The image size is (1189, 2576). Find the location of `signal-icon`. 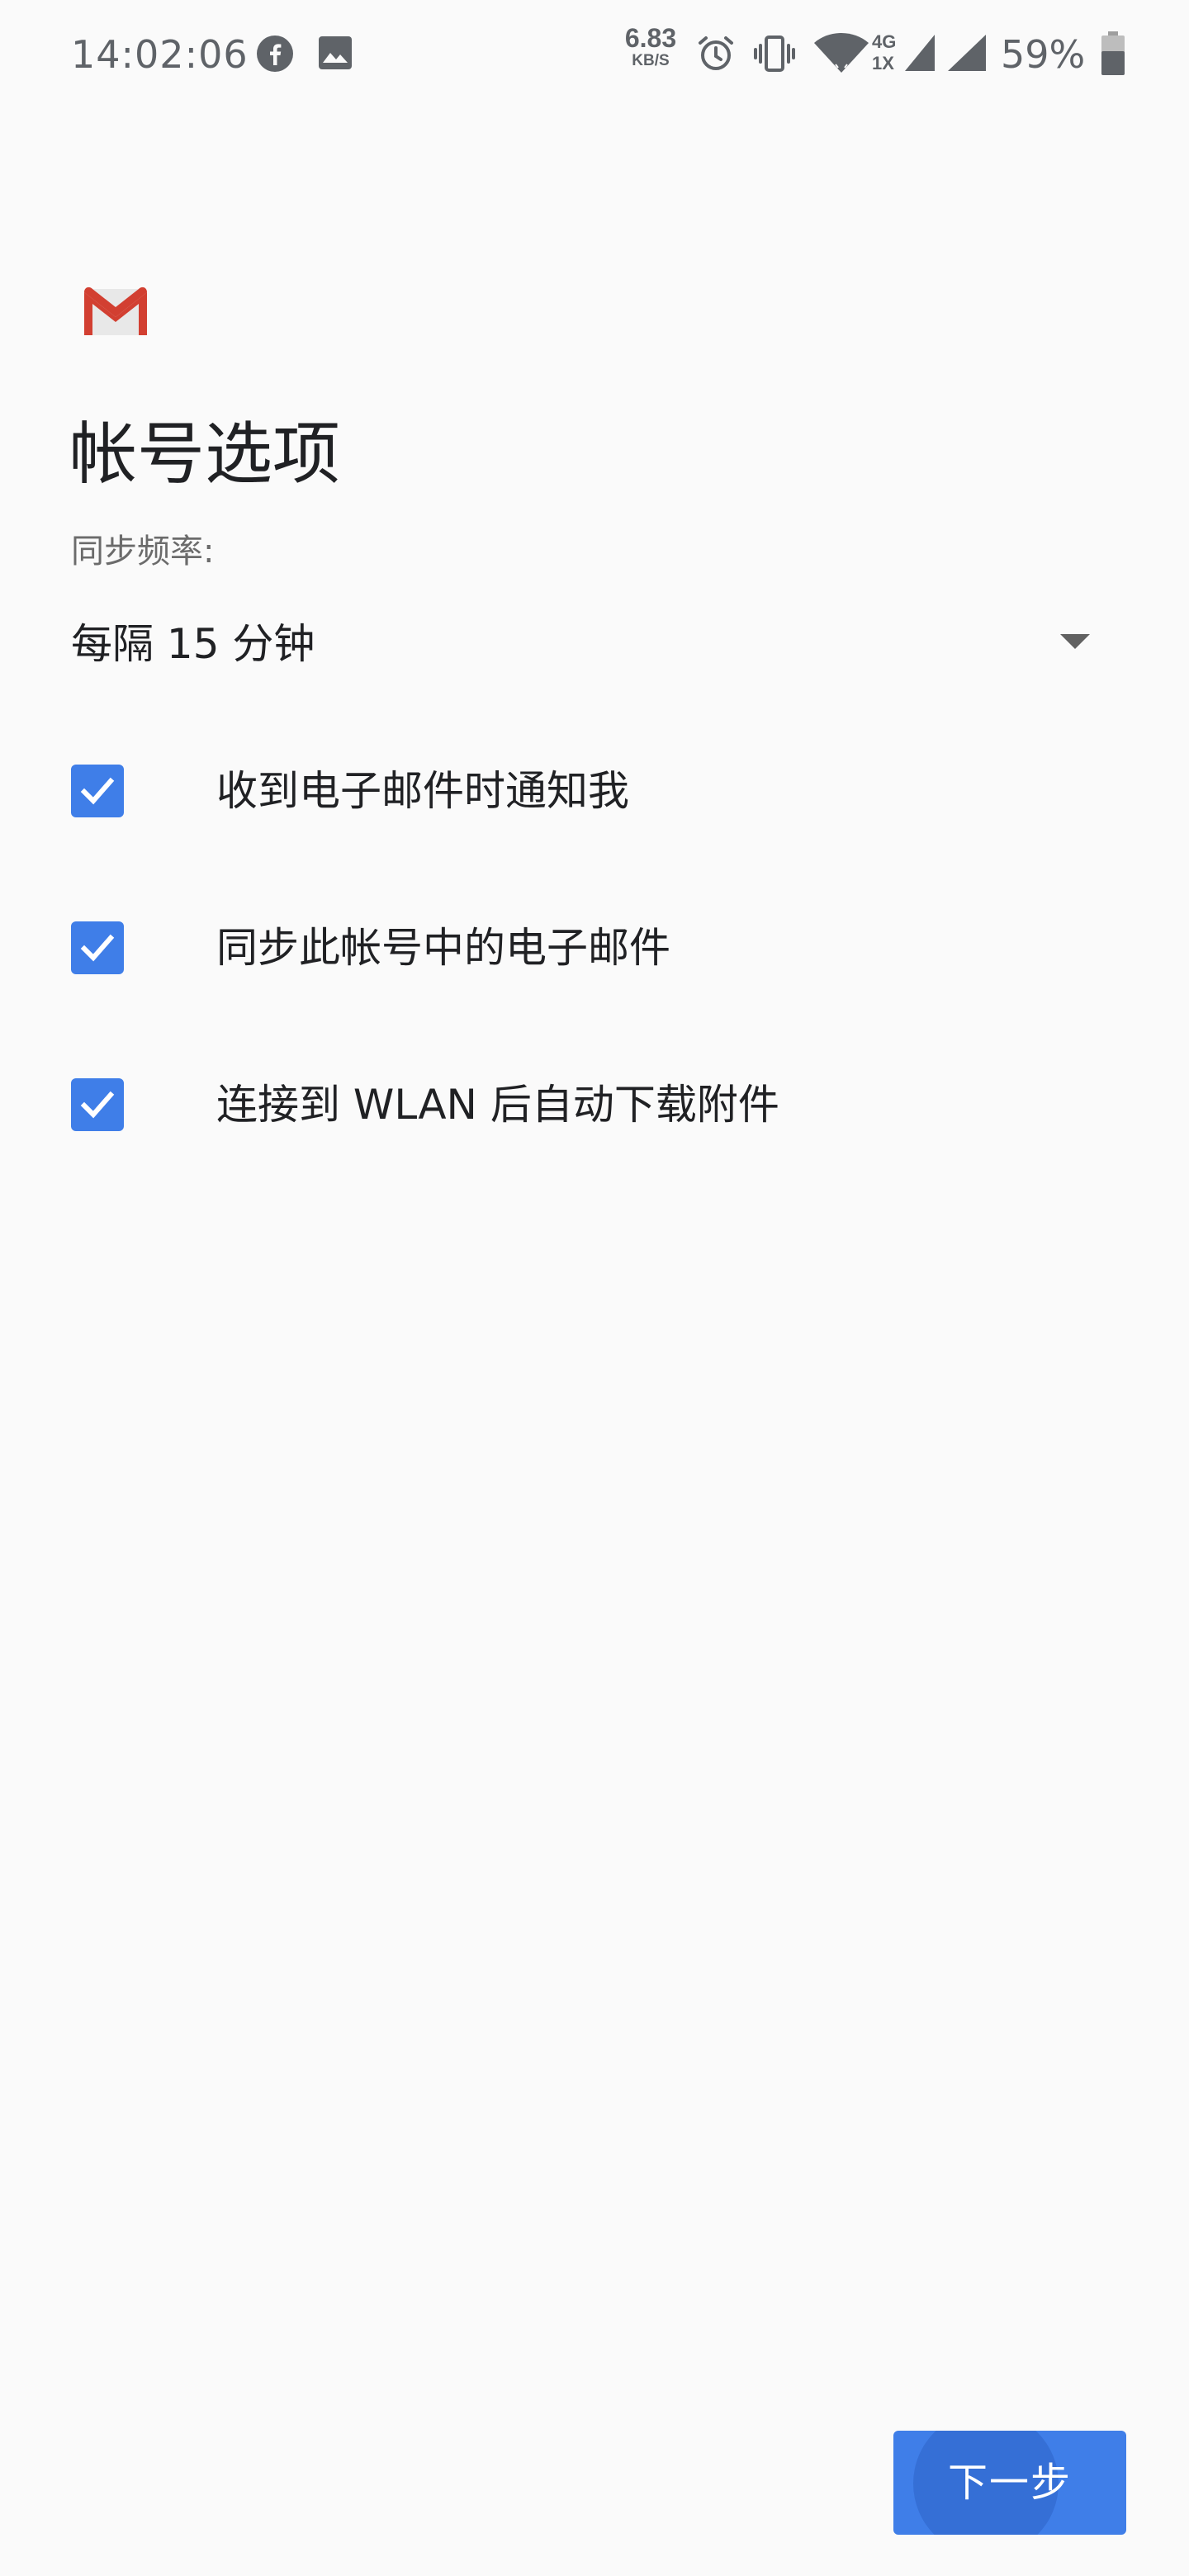

signal-icon is located at coordinates (966, 55).